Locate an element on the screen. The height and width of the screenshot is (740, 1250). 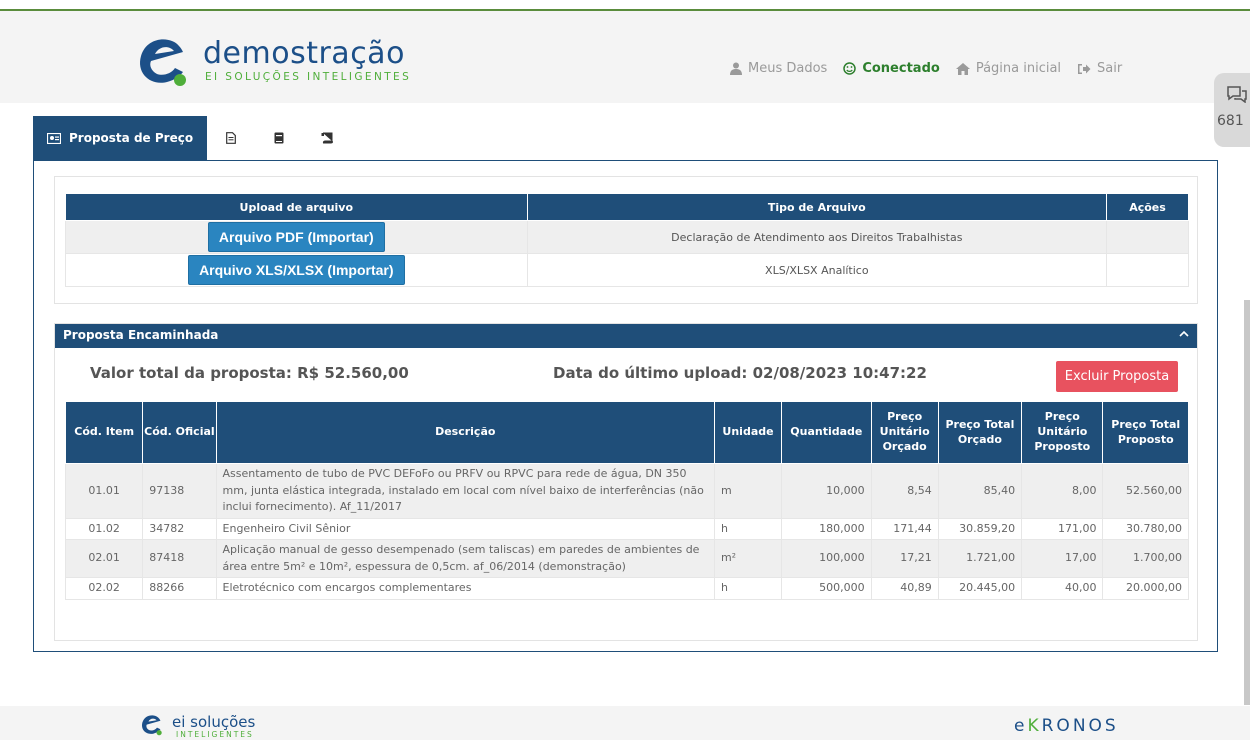
tab-document is located at coordinates (231, 138).